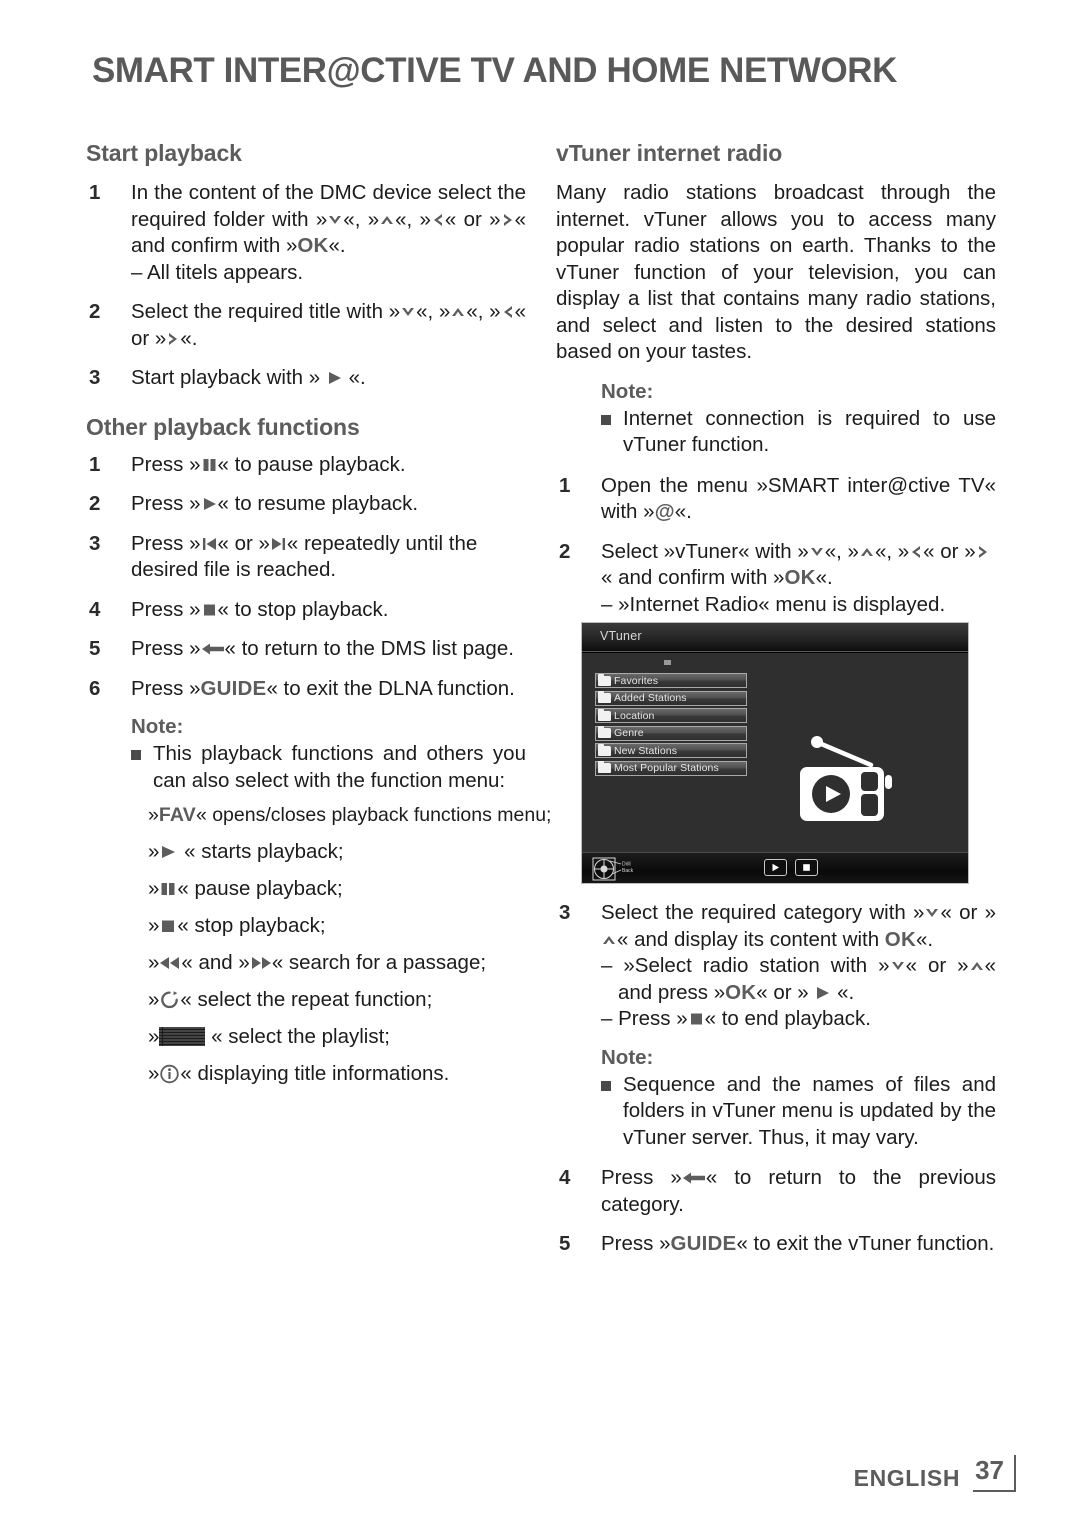 This screenshot has height=1532, width=1080. What do you see at coordinates (215, 962) in the screenshot?
I see `function-menu-text: « and »` at bounding box center [215, 962].